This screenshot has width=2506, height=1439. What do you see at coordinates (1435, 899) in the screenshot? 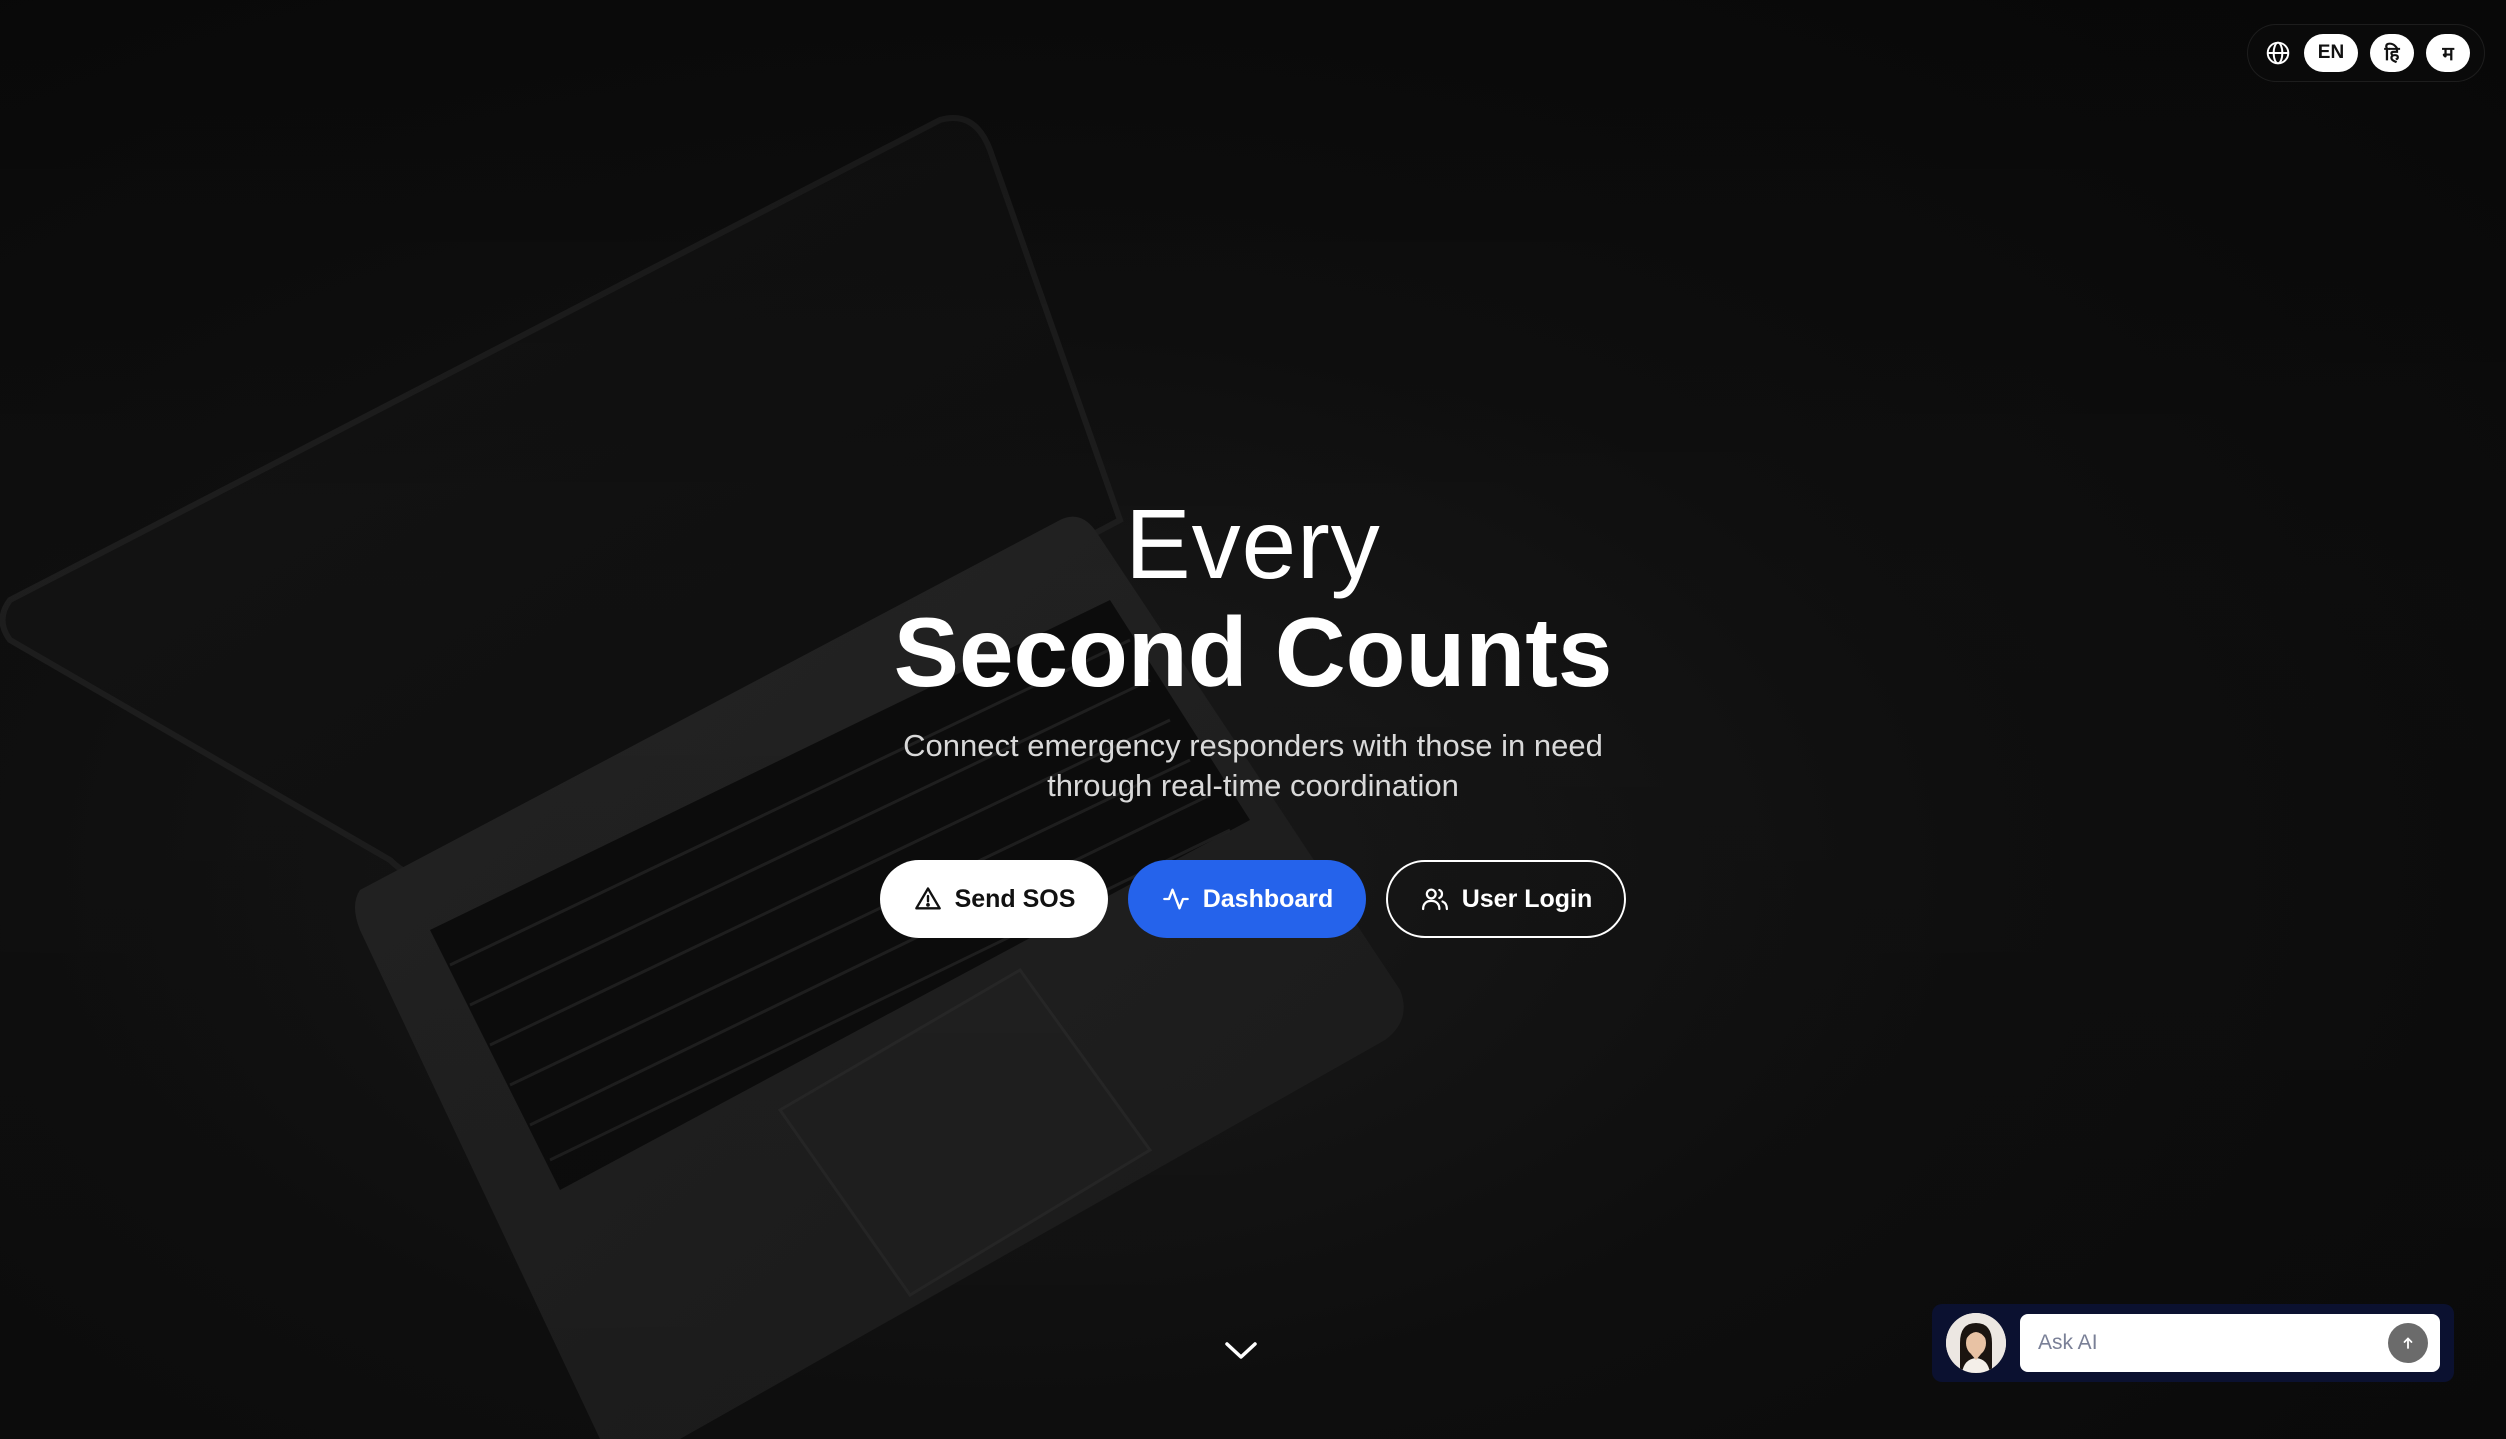
I see `users-icon` at bounding box center [1435, 899].